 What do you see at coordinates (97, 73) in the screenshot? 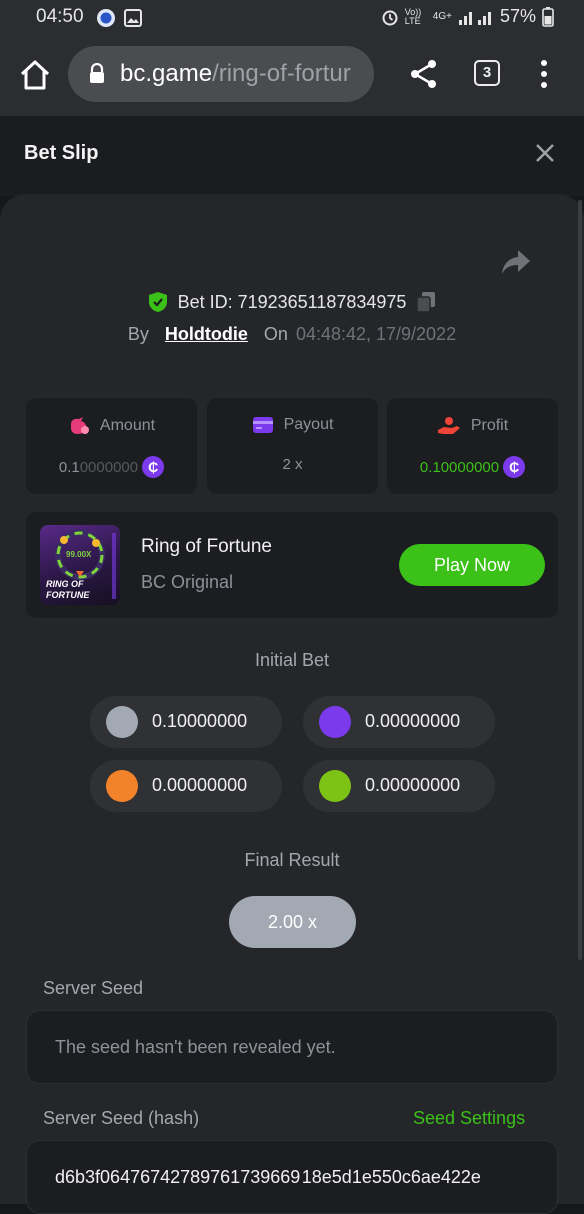
I see `lock-icon` at bounding box center [97, 73].